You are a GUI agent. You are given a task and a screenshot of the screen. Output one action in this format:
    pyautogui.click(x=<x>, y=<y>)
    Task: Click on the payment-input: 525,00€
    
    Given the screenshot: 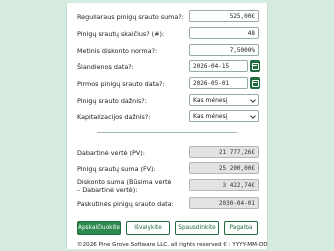 What is the action you would take?
    pyautogui.click(x=224, y=16)
    